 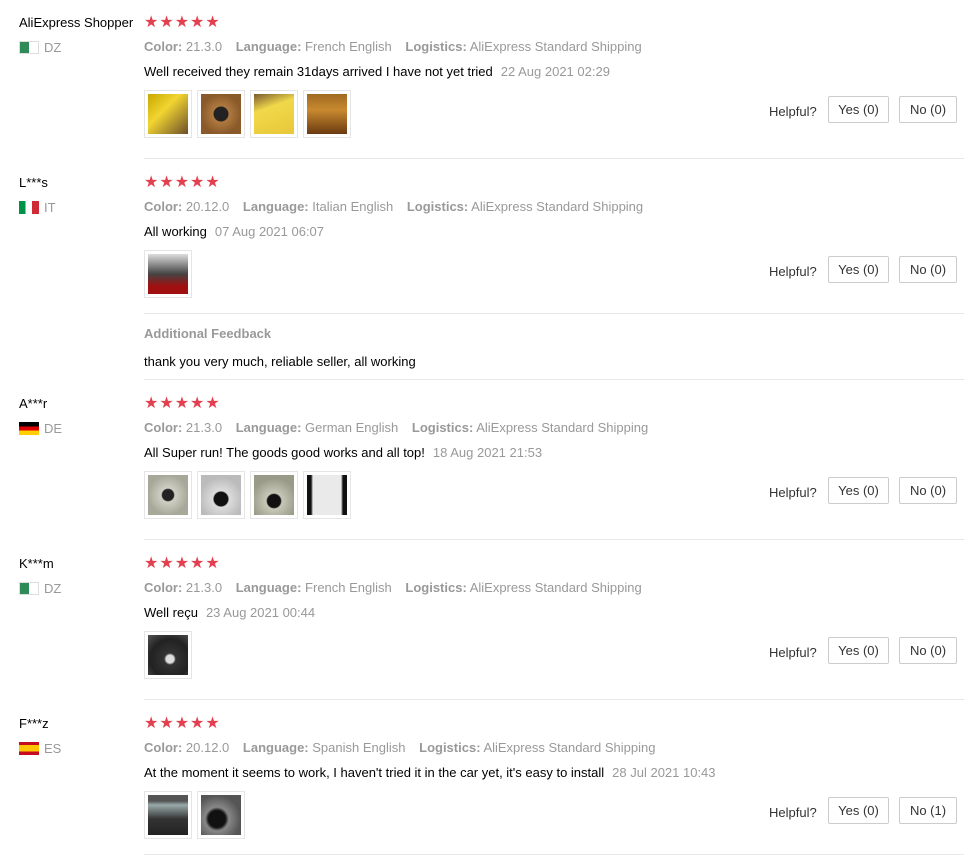 I want to click on reviewer-name: F***z, so click(x=34, y=723).